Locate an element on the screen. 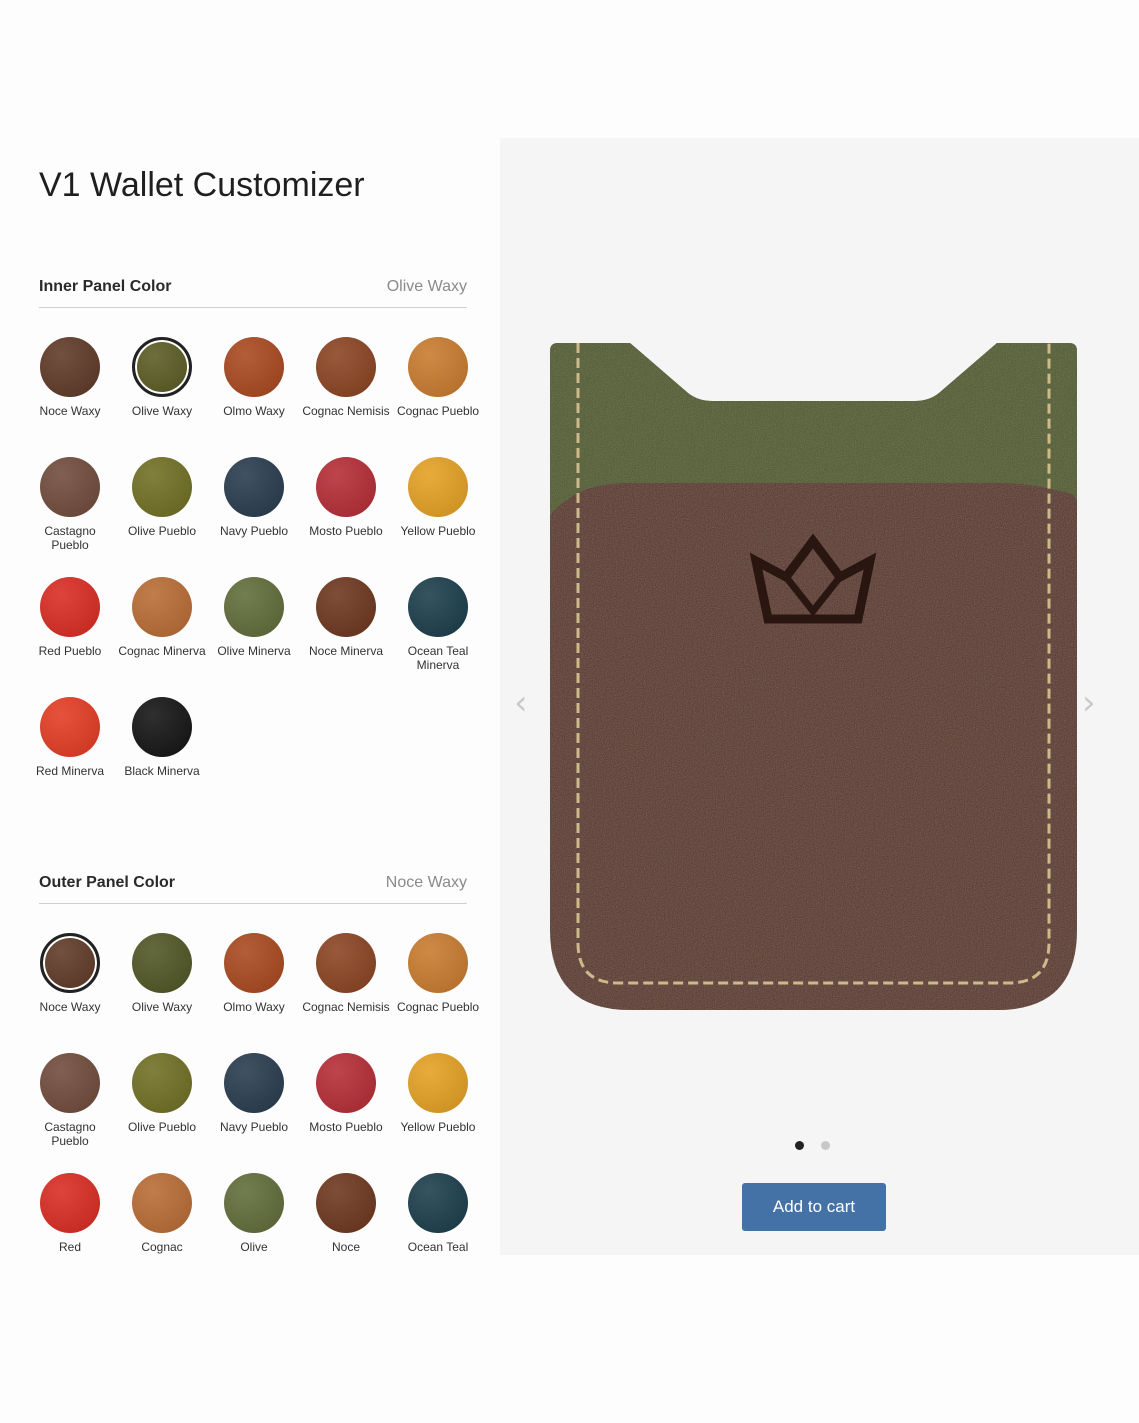 The image size is (1139, 1423). inner-panel-swatch-label: Ocean Teal Minerva is located at coordinates (438, 658).